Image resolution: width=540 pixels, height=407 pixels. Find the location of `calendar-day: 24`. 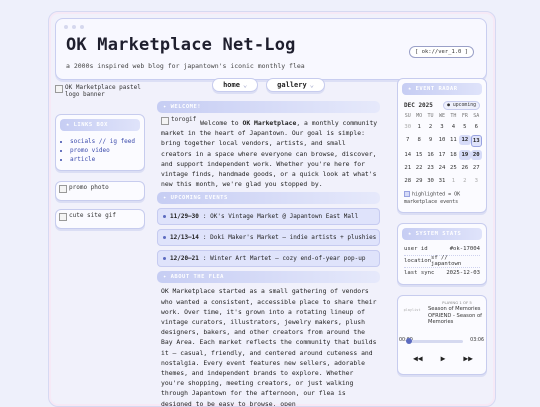

calendar-day: 24 is located at coordinates (441, 168).